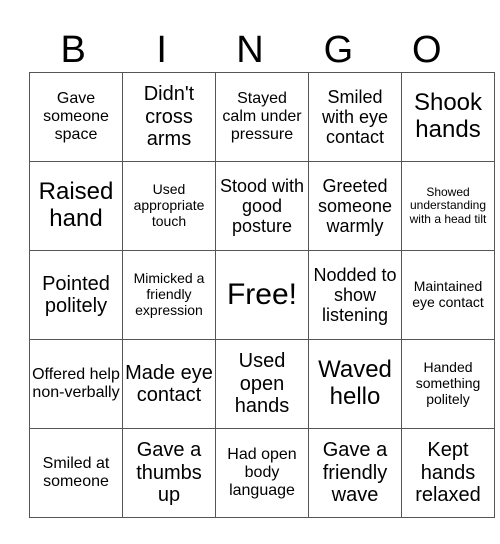 This screenshot has width=500, height=544. What do you see at coordinates (355, 206) in the screenshot?
I see `bingo-cell: Greeted someone warmly` at bounding box center [355, 206].